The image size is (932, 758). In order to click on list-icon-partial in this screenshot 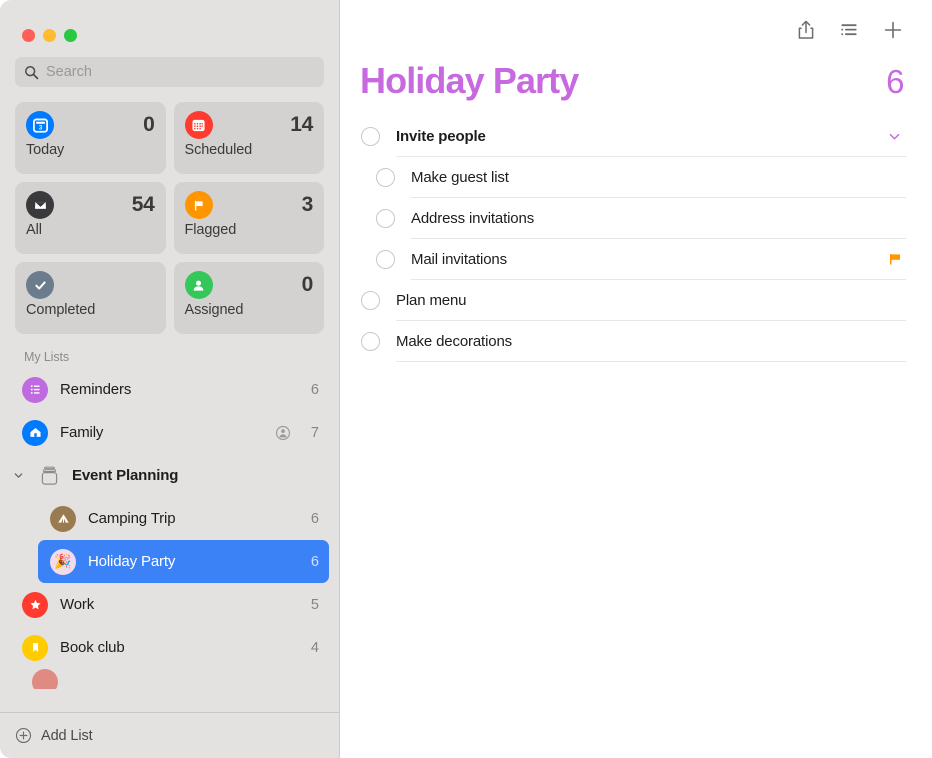, I will do `click(45, 679)`.